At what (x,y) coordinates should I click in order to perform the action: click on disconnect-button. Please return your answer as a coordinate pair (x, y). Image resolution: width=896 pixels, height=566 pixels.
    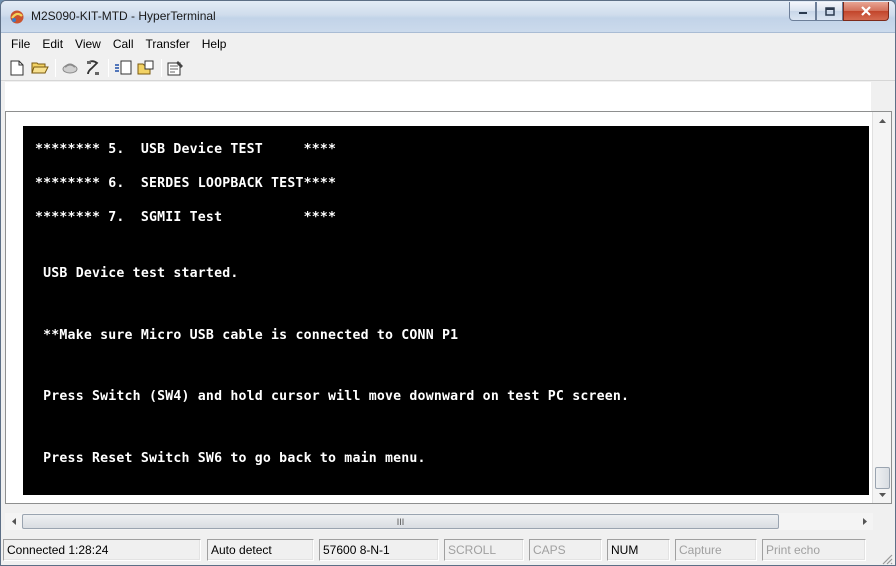
    Looking at the image, I should click on (70, 68).